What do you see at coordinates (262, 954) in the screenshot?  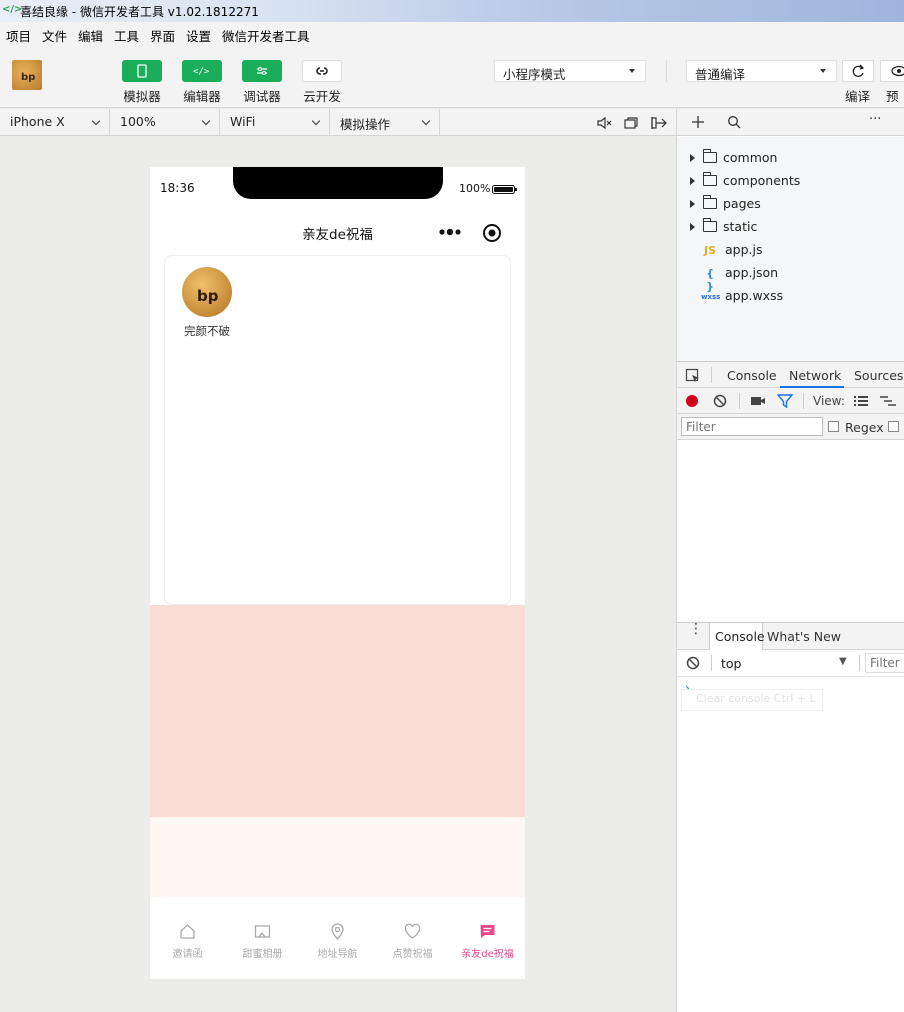 I see `tab-label: 甜蜜相册` at bounding box center [262, 954].